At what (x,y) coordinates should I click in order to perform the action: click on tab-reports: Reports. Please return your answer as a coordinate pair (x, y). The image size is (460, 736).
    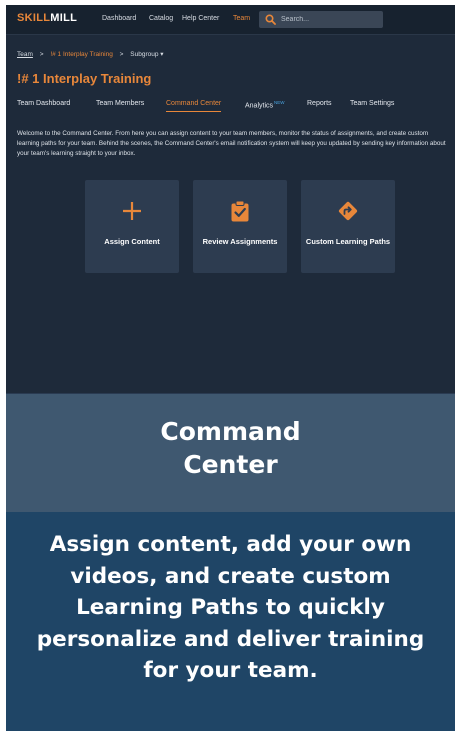
    Looking at the image, I should click on (319, 103).